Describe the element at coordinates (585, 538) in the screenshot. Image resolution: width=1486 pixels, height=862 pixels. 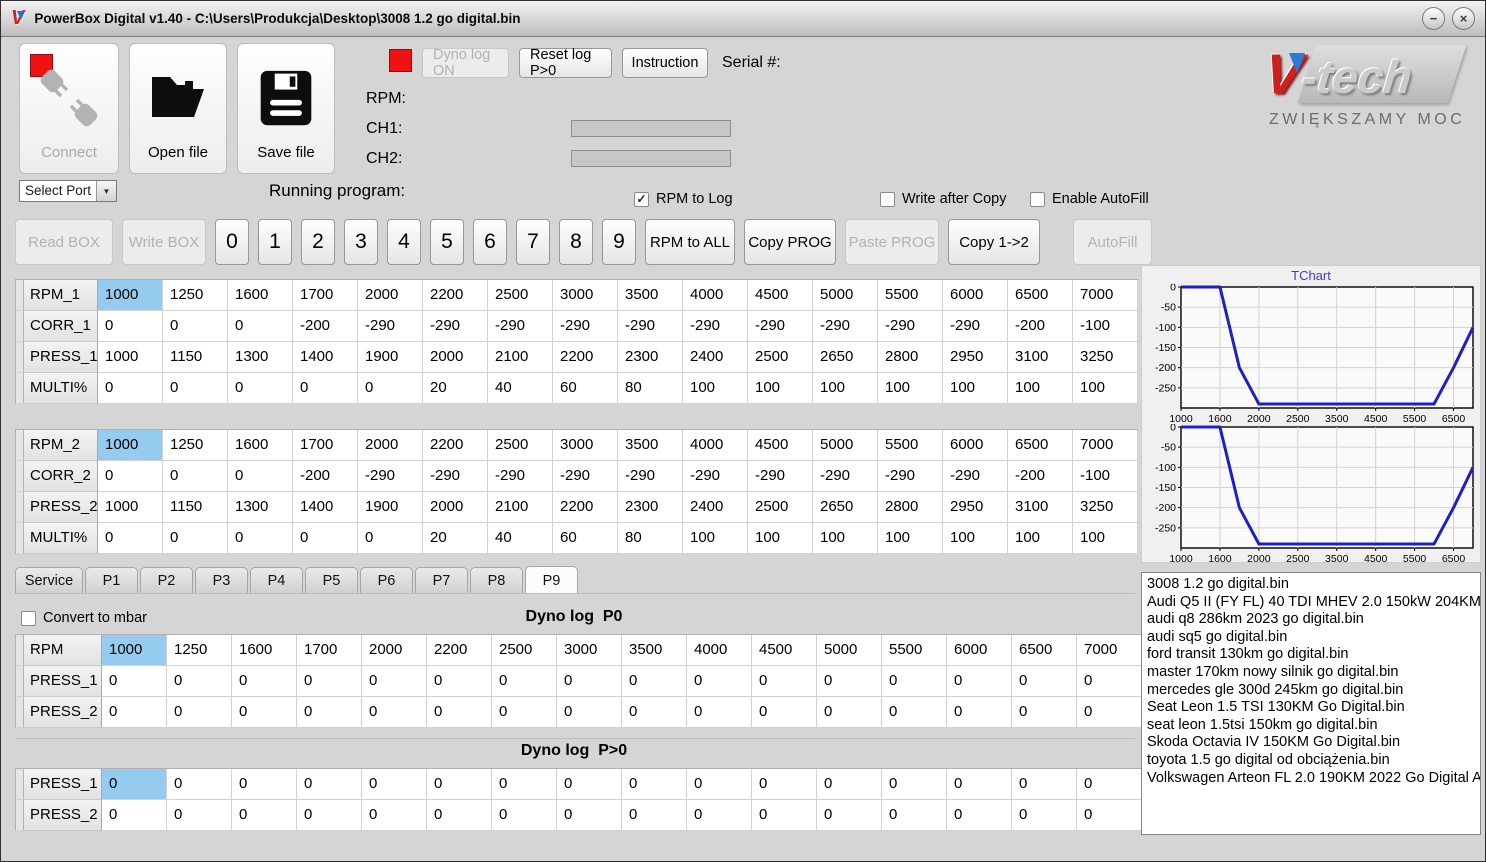
I see `cell: 60` at that location.